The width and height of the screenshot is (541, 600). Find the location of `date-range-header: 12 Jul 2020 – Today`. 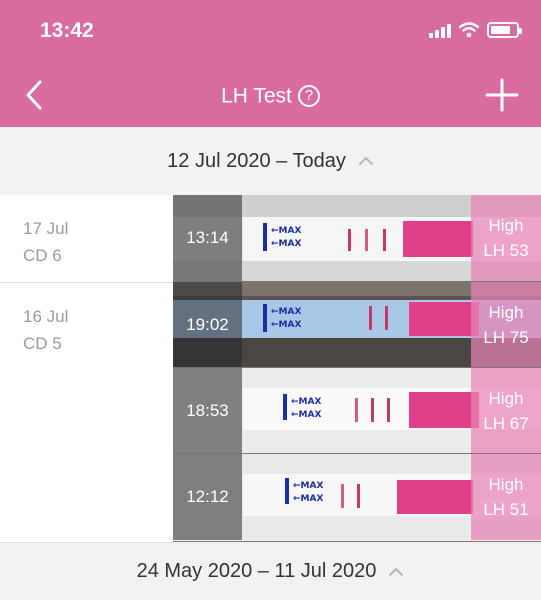

date-range-header: 12 Jul 2020 – Today is located at coordinates (270, 161).